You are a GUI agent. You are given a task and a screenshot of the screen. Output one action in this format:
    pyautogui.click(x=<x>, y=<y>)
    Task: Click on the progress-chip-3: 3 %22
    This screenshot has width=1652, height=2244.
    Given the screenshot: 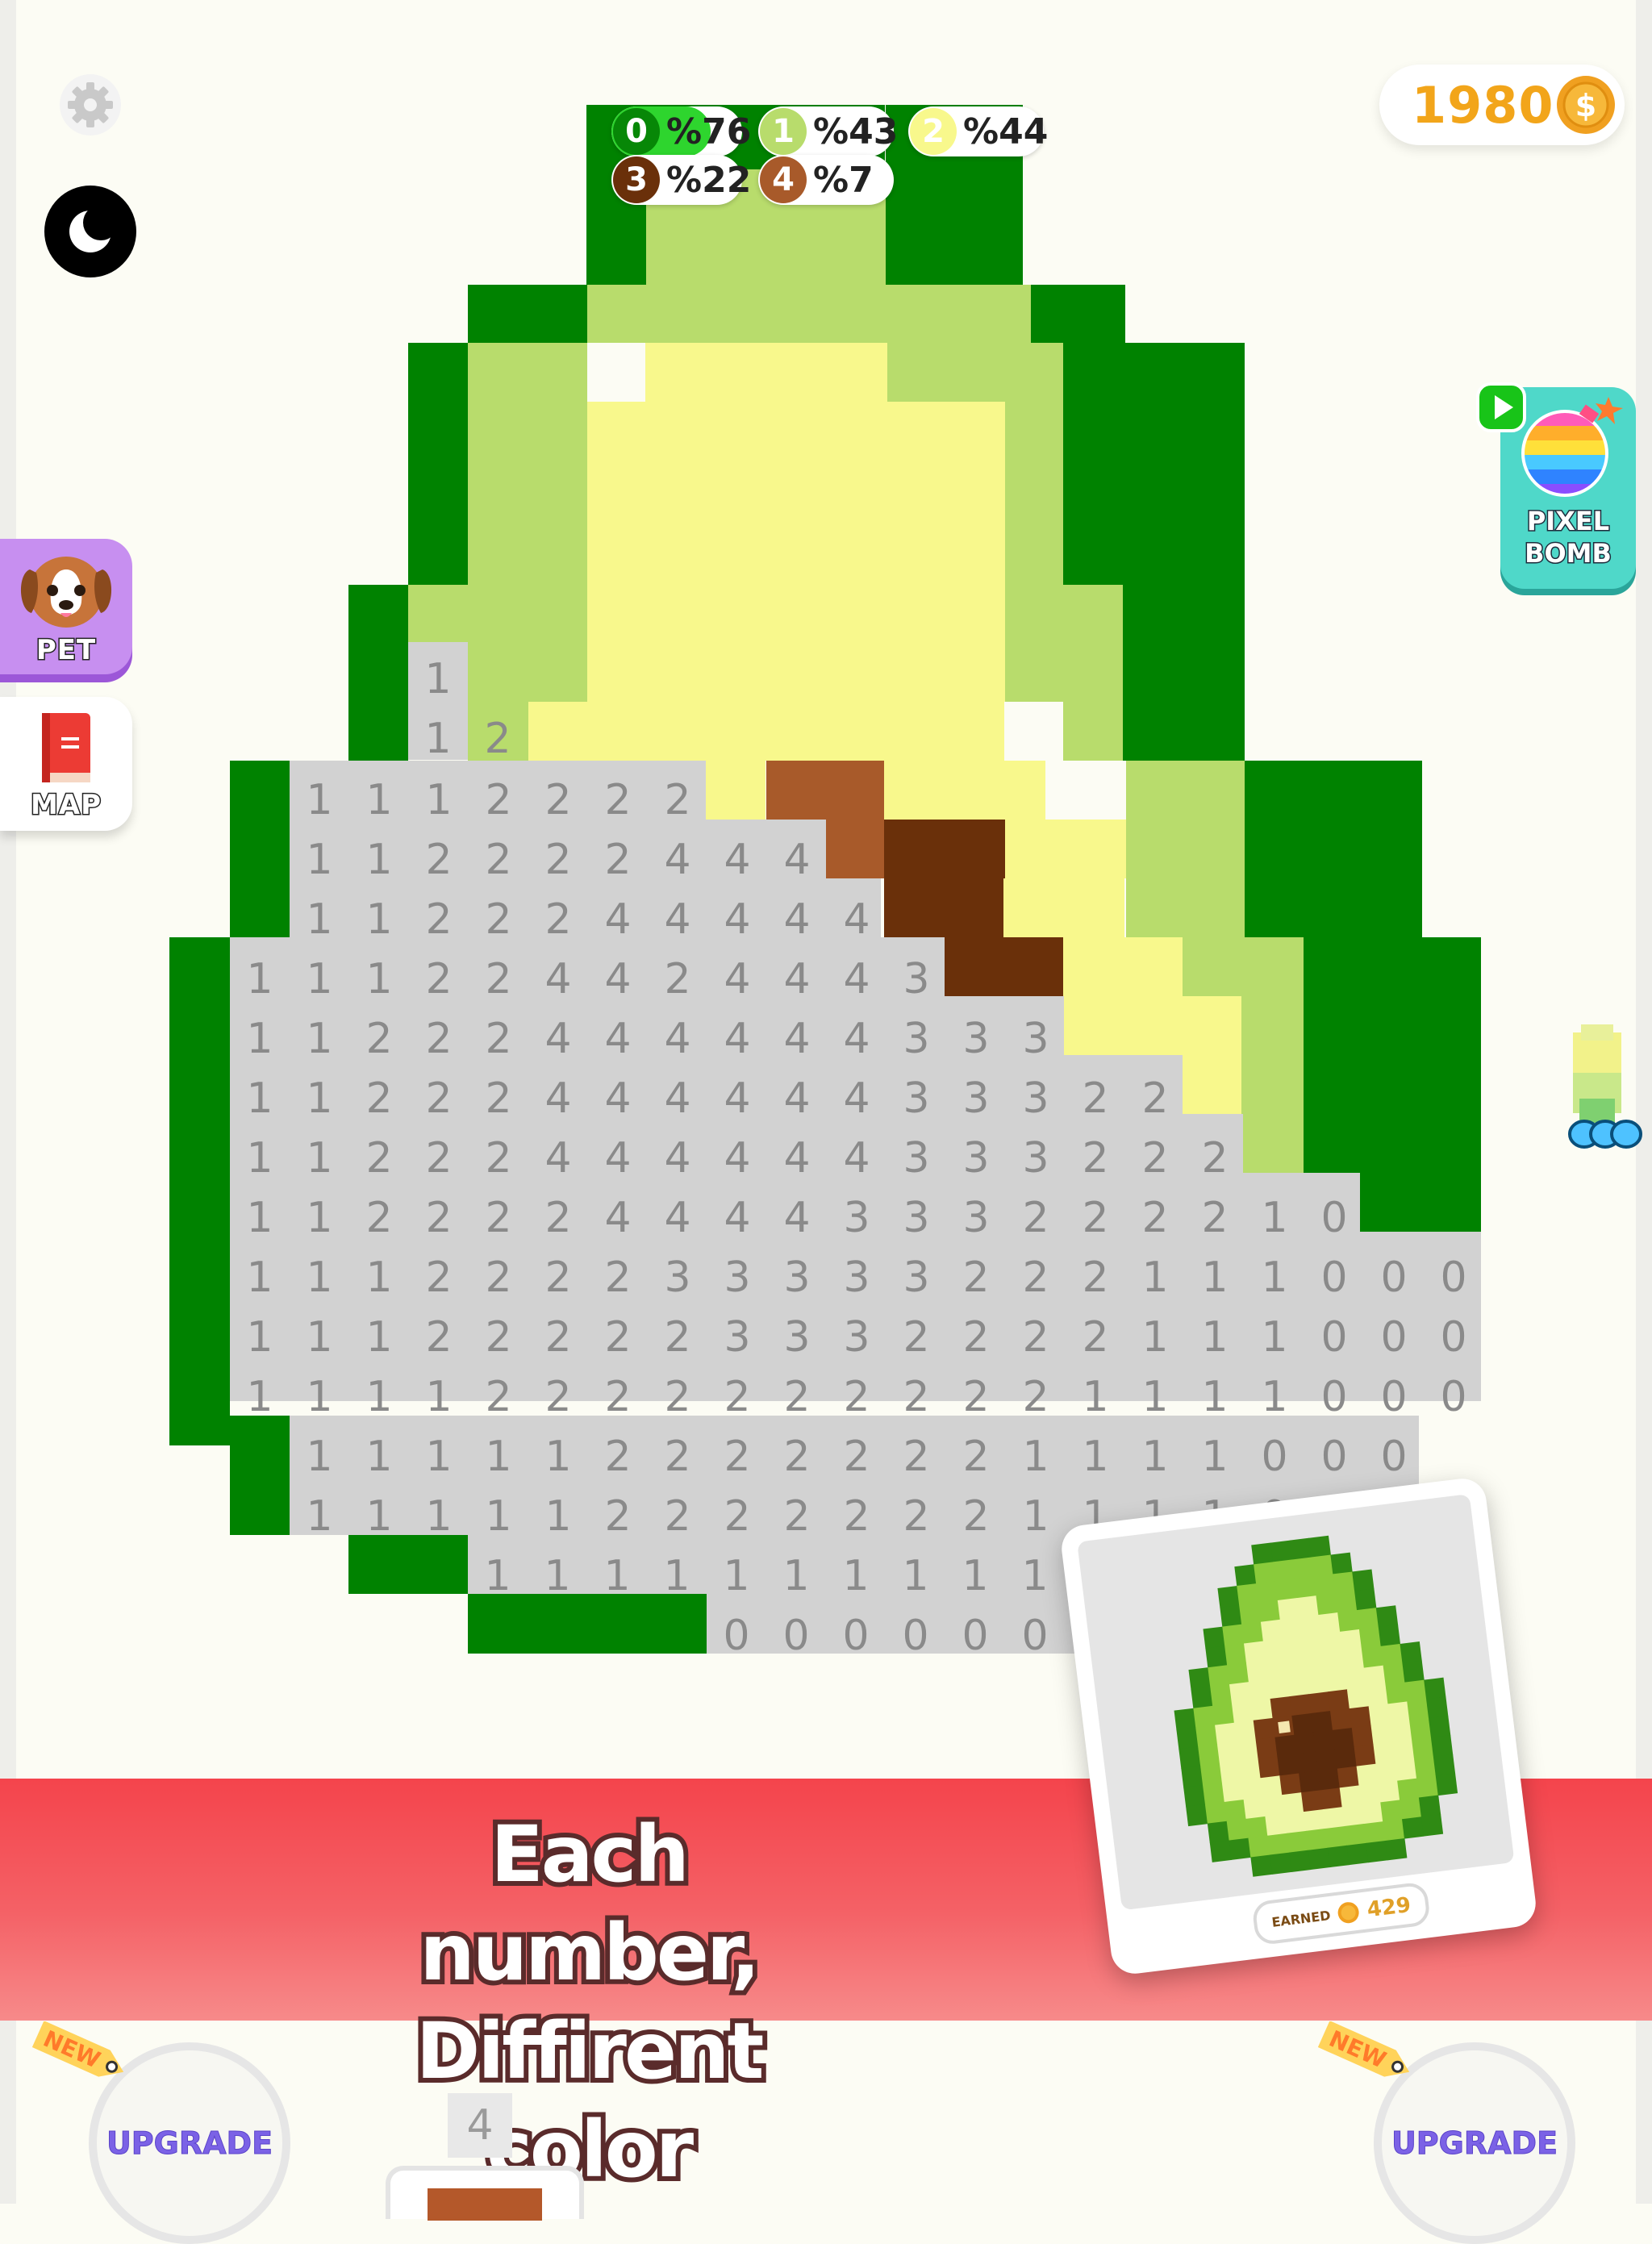 What is the action you would take?
    pyautogui.click(x=681, y=180)
    